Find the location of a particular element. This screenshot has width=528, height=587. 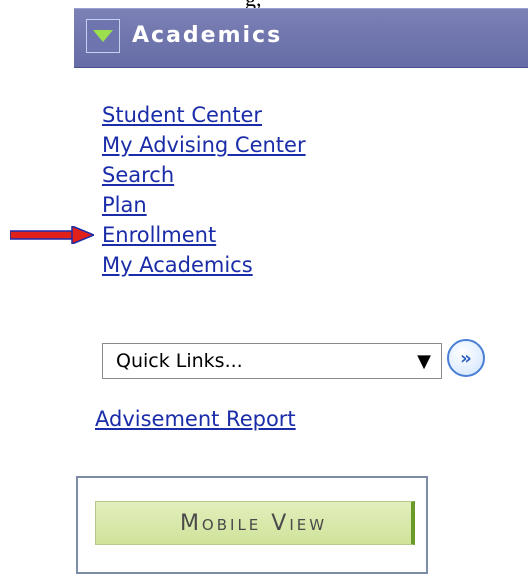

my-advising-center-link: My Advising Center is located at coordinates (204, 145).